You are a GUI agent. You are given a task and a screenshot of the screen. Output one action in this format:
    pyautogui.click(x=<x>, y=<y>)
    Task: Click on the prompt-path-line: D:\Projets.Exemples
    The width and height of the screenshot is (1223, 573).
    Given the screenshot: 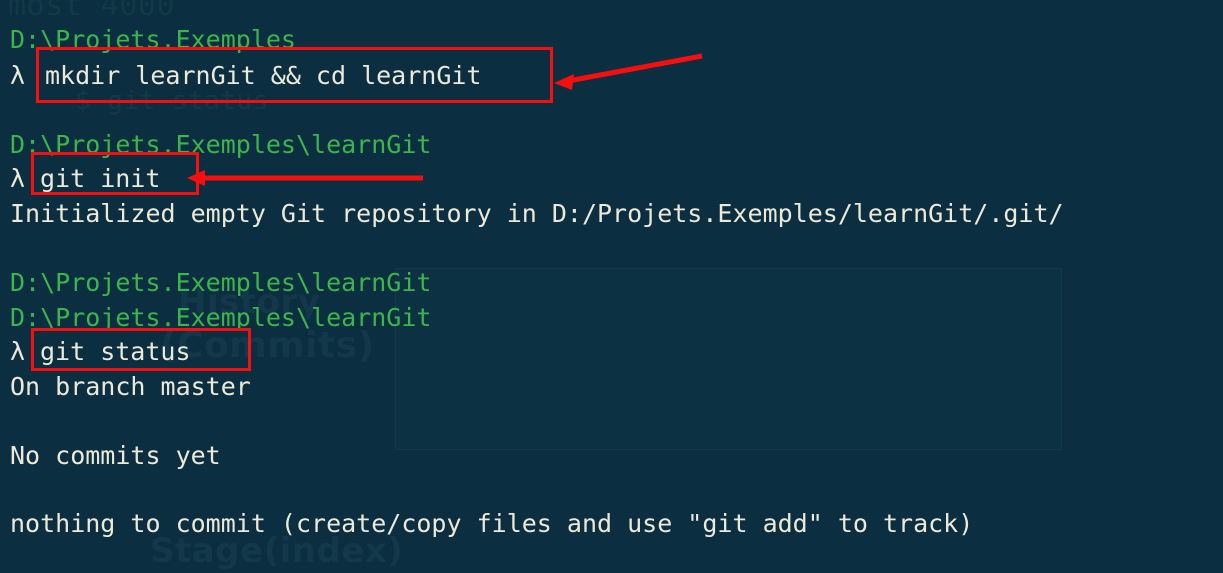 What is the action you would take?
    pyautogui.click(x=153, y=39)
    